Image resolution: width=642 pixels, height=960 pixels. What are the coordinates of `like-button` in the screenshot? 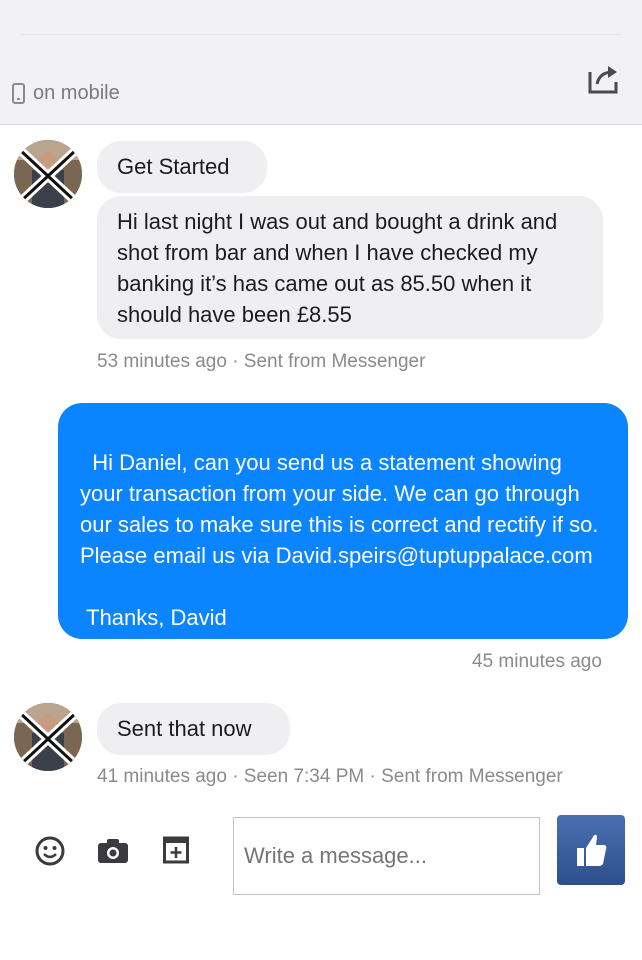 It's located at (591, 850).